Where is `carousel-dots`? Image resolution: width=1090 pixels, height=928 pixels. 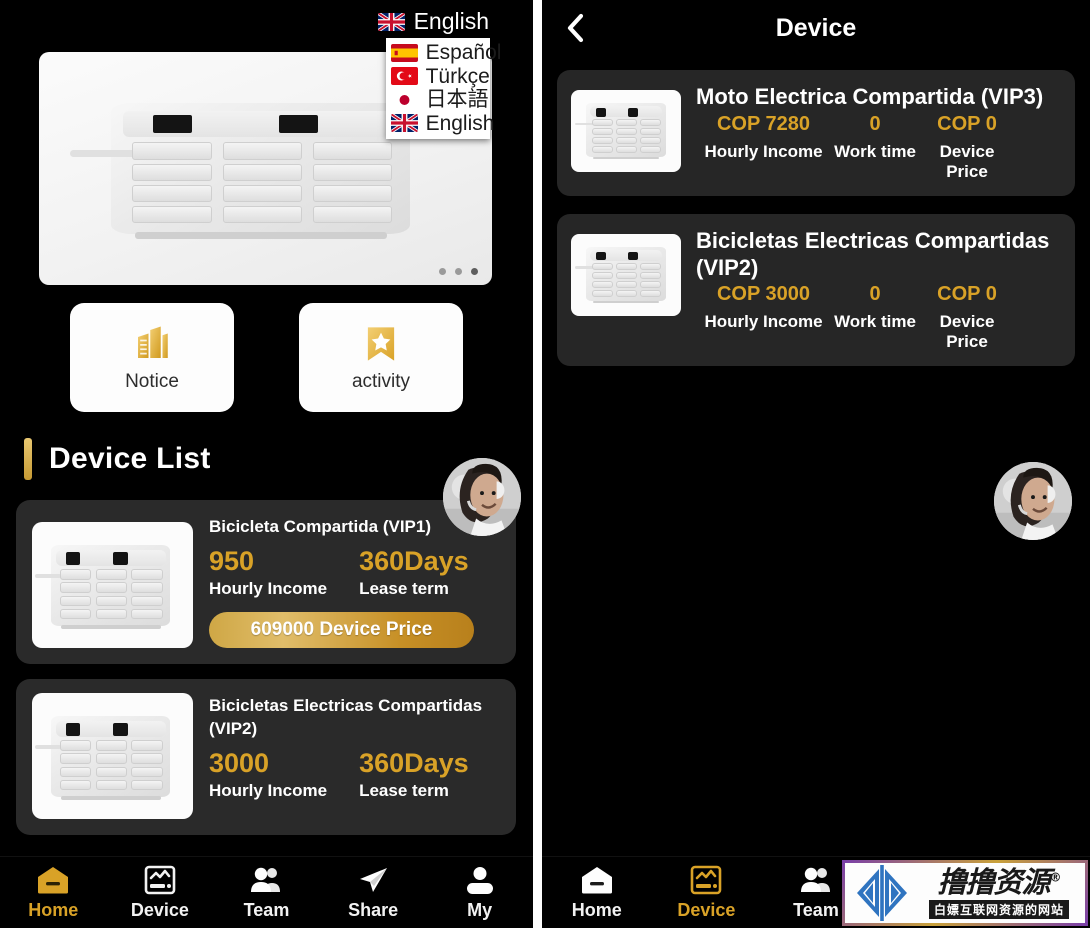
carousel-dots is located at coordinates (458, 271).